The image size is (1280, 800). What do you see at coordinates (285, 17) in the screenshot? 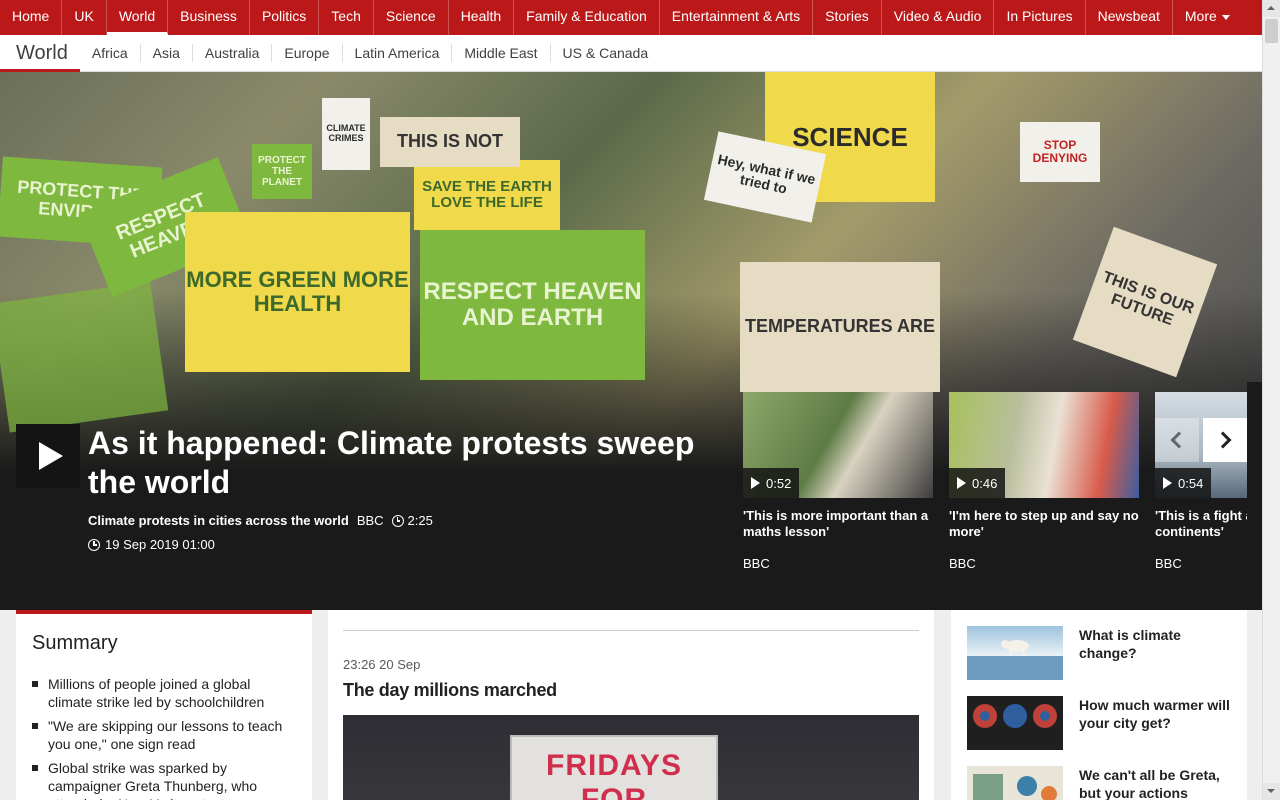
I see `nav-politics: Politics` at bounding box center [285, 17].